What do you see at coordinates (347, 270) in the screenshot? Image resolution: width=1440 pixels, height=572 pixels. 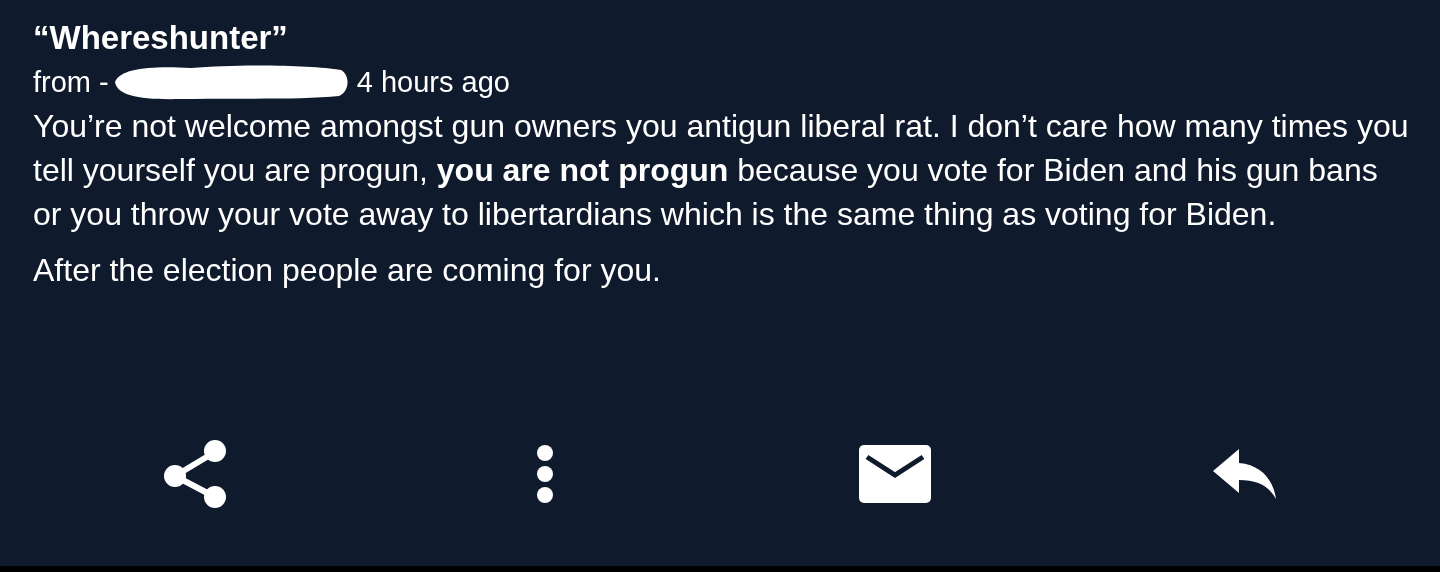 I see `message-paragraph: After the election people are coming for you.` at bounding box center [347, 270].